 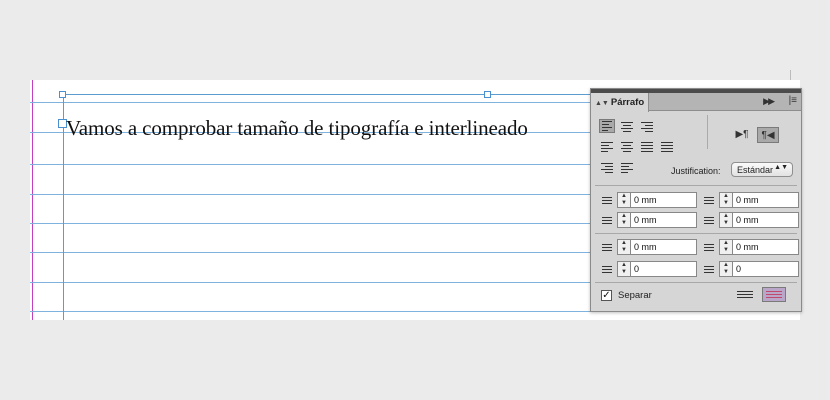 What do you see at coordinates (667, 147) in the screenshot?
I see `justify-all-icon` at bounding box center [667, 147].